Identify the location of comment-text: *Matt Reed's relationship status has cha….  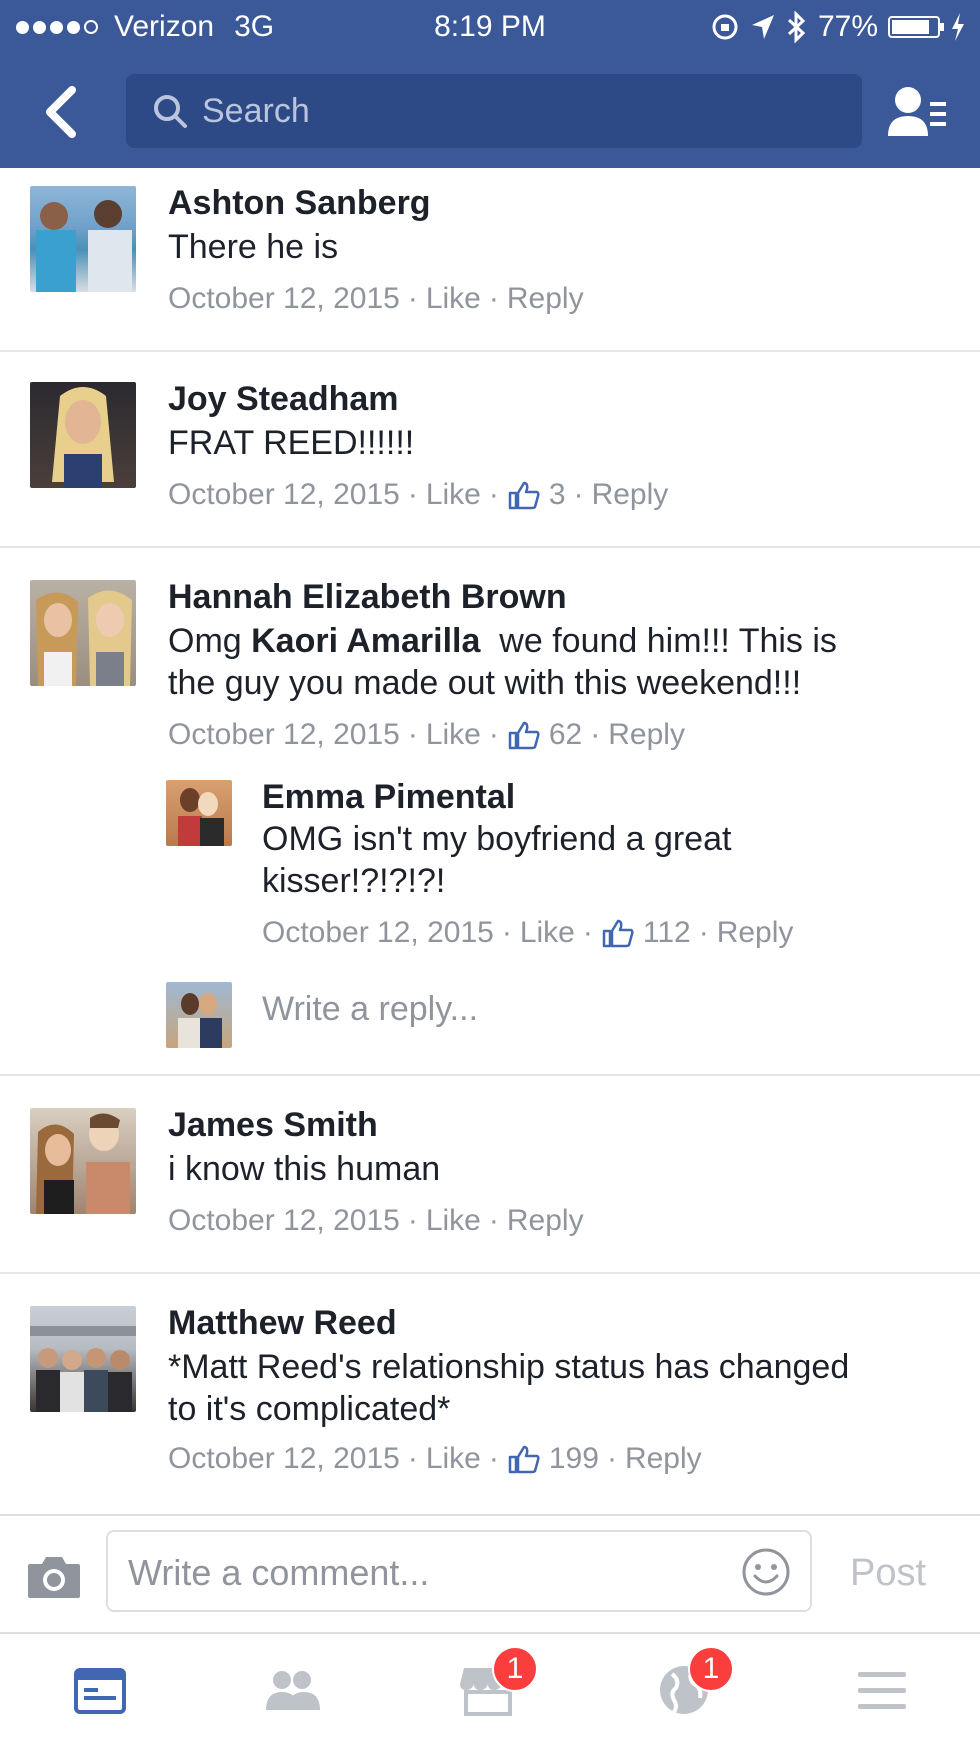
(563, 1388).